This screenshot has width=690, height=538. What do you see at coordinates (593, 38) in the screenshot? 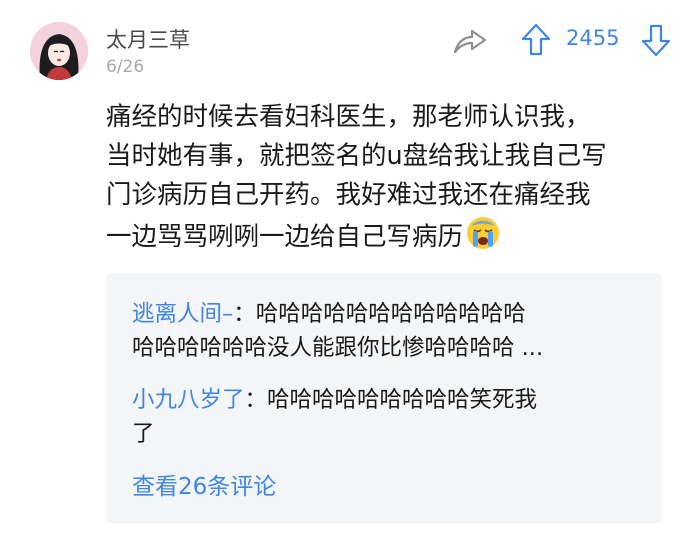
I see `vote-count: 2455` at bounding box center [593, 38].